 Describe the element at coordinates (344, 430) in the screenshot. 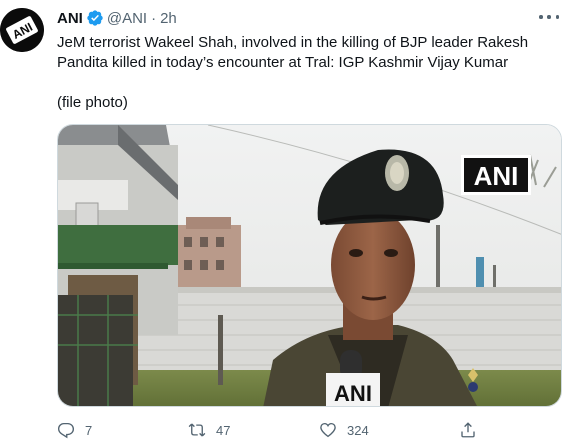

I see `like-button: 324` at that location.